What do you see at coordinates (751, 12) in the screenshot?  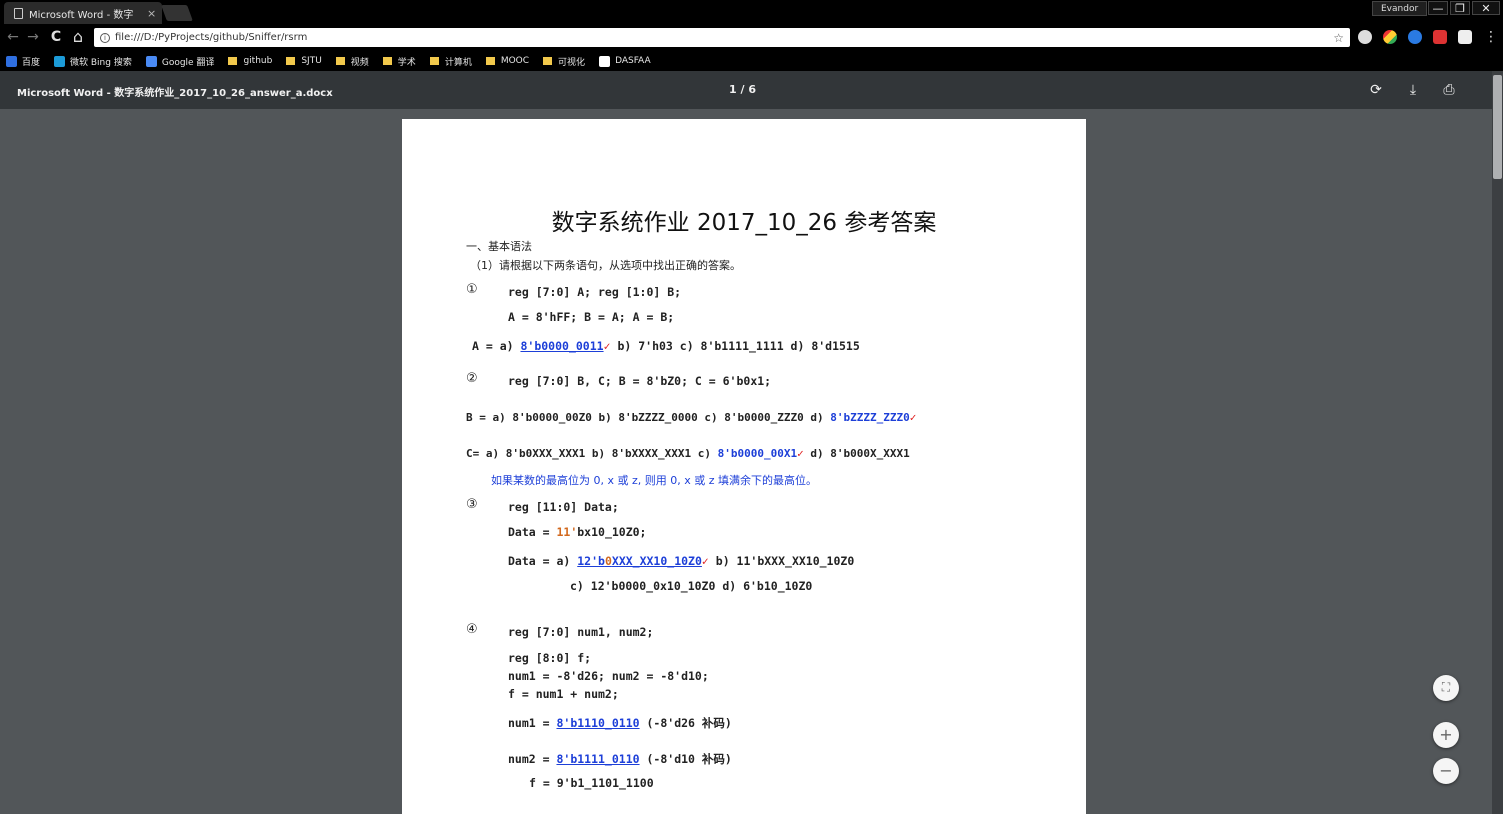 I see `title-bar: Microsoft Word - 数字 × Evandor — ❐ ✕` at bounding box center [751, 12].